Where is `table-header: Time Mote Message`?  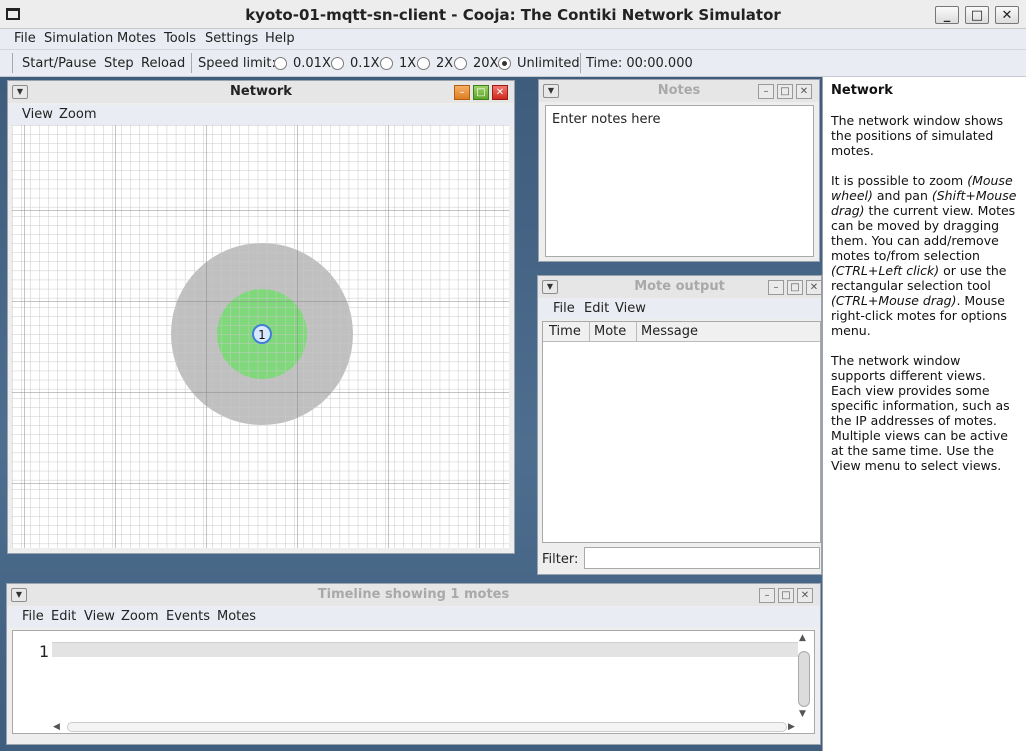 table-header: Time Mote Message is located at coordinates (681, 332).